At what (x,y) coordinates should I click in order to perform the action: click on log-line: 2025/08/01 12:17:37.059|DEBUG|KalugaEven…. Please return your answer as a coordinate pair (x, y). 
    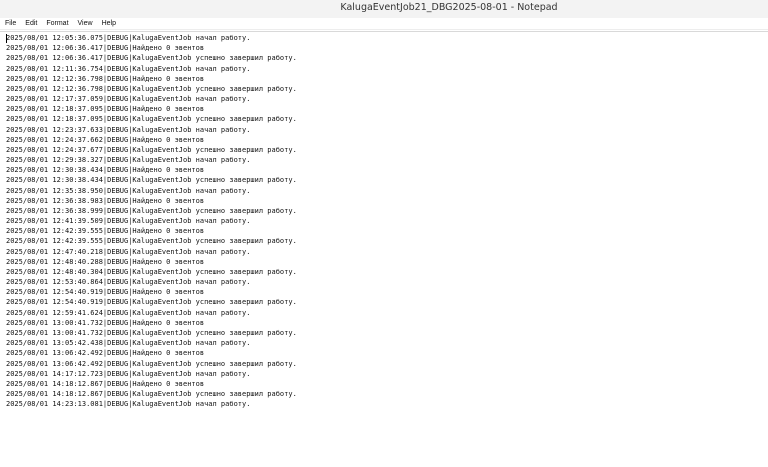
    Looking at the image, I should click on (128, 99).